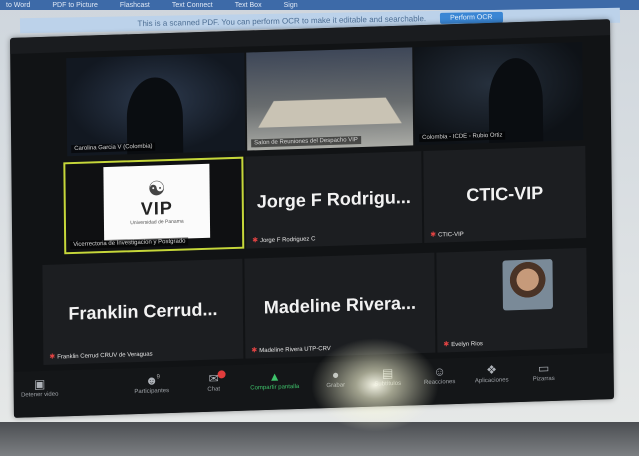 This screenshot has height=456, width=639. What do you see at coordinates (306, 141) in the screenshot?
I see `participant-name: Salon de Reuniones del Despacho VIP` at bounding box center [306, 141].